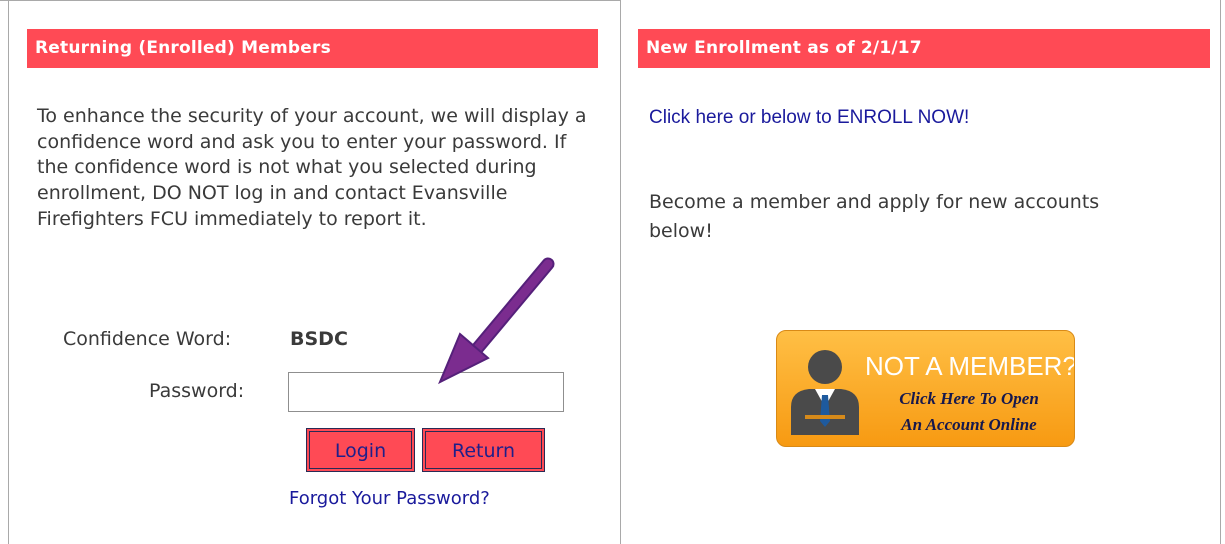 The height and width of the screenshot is (544, 1225). Describe the element at coordinates (483, 450) in the screenshot. I see `return-button: Return` at that location.